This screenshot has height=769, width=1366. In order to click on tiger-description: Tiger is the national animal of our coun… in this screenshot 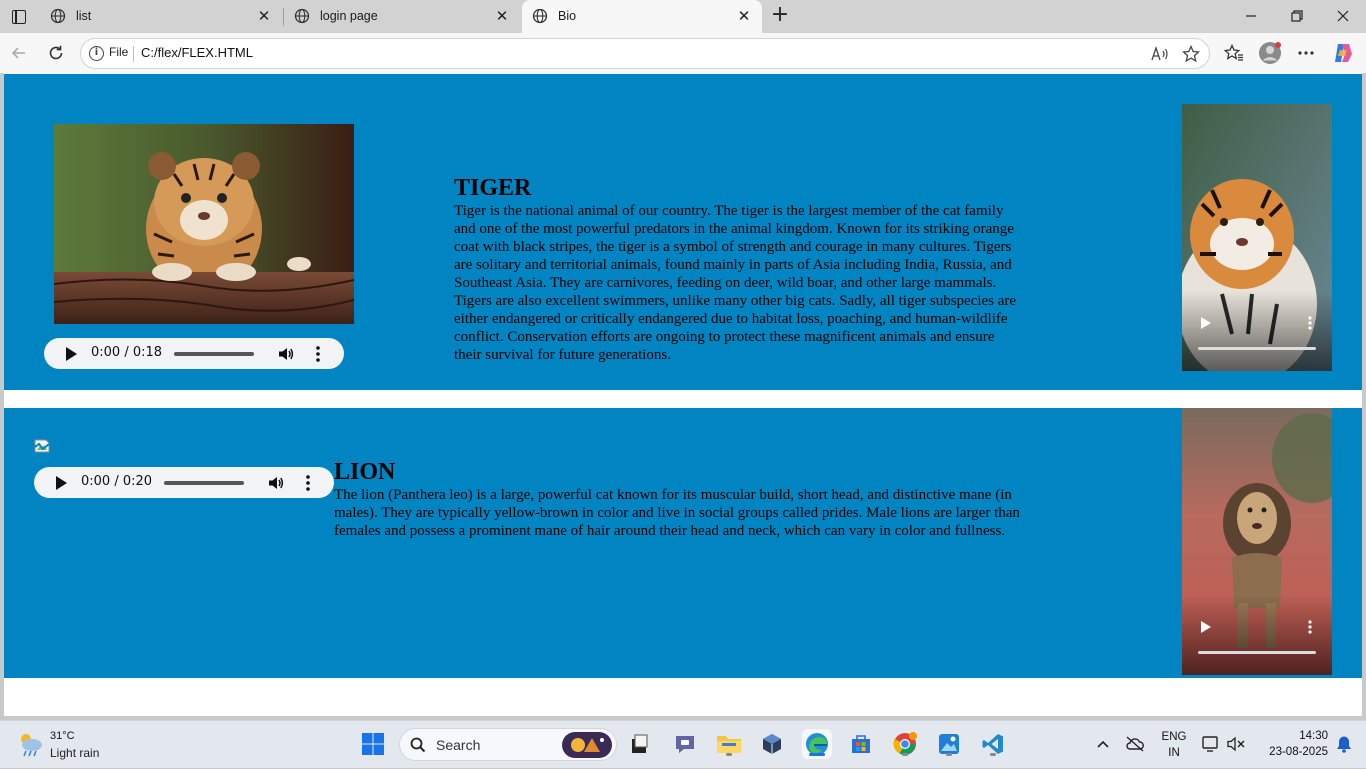, I will do `click(735, 283)`.